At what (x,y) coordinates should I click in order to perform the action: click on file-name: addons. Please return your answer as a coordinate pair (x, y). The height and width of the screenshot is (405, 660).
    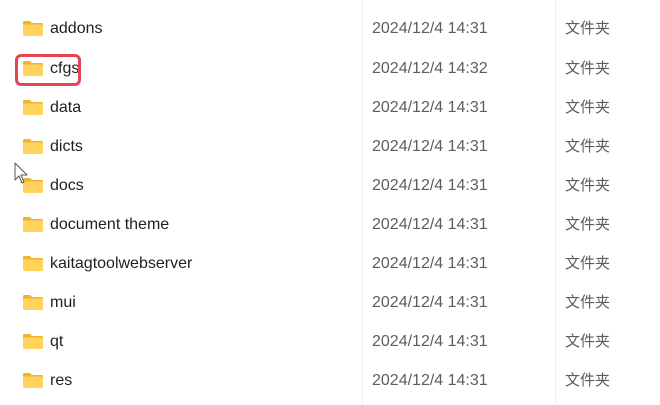
    Looking at the image, I should click on (76, 28).